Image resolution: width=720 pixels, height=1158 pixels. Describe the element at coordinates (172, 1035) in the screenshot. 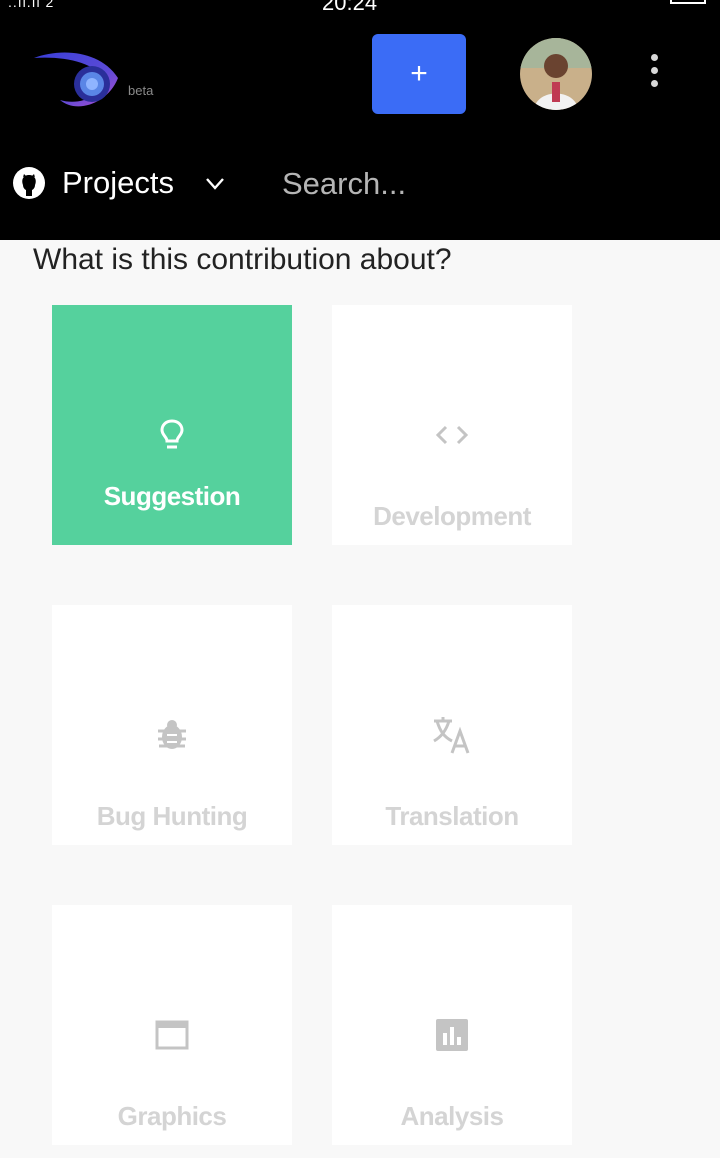

I see `window-icon` at that location.